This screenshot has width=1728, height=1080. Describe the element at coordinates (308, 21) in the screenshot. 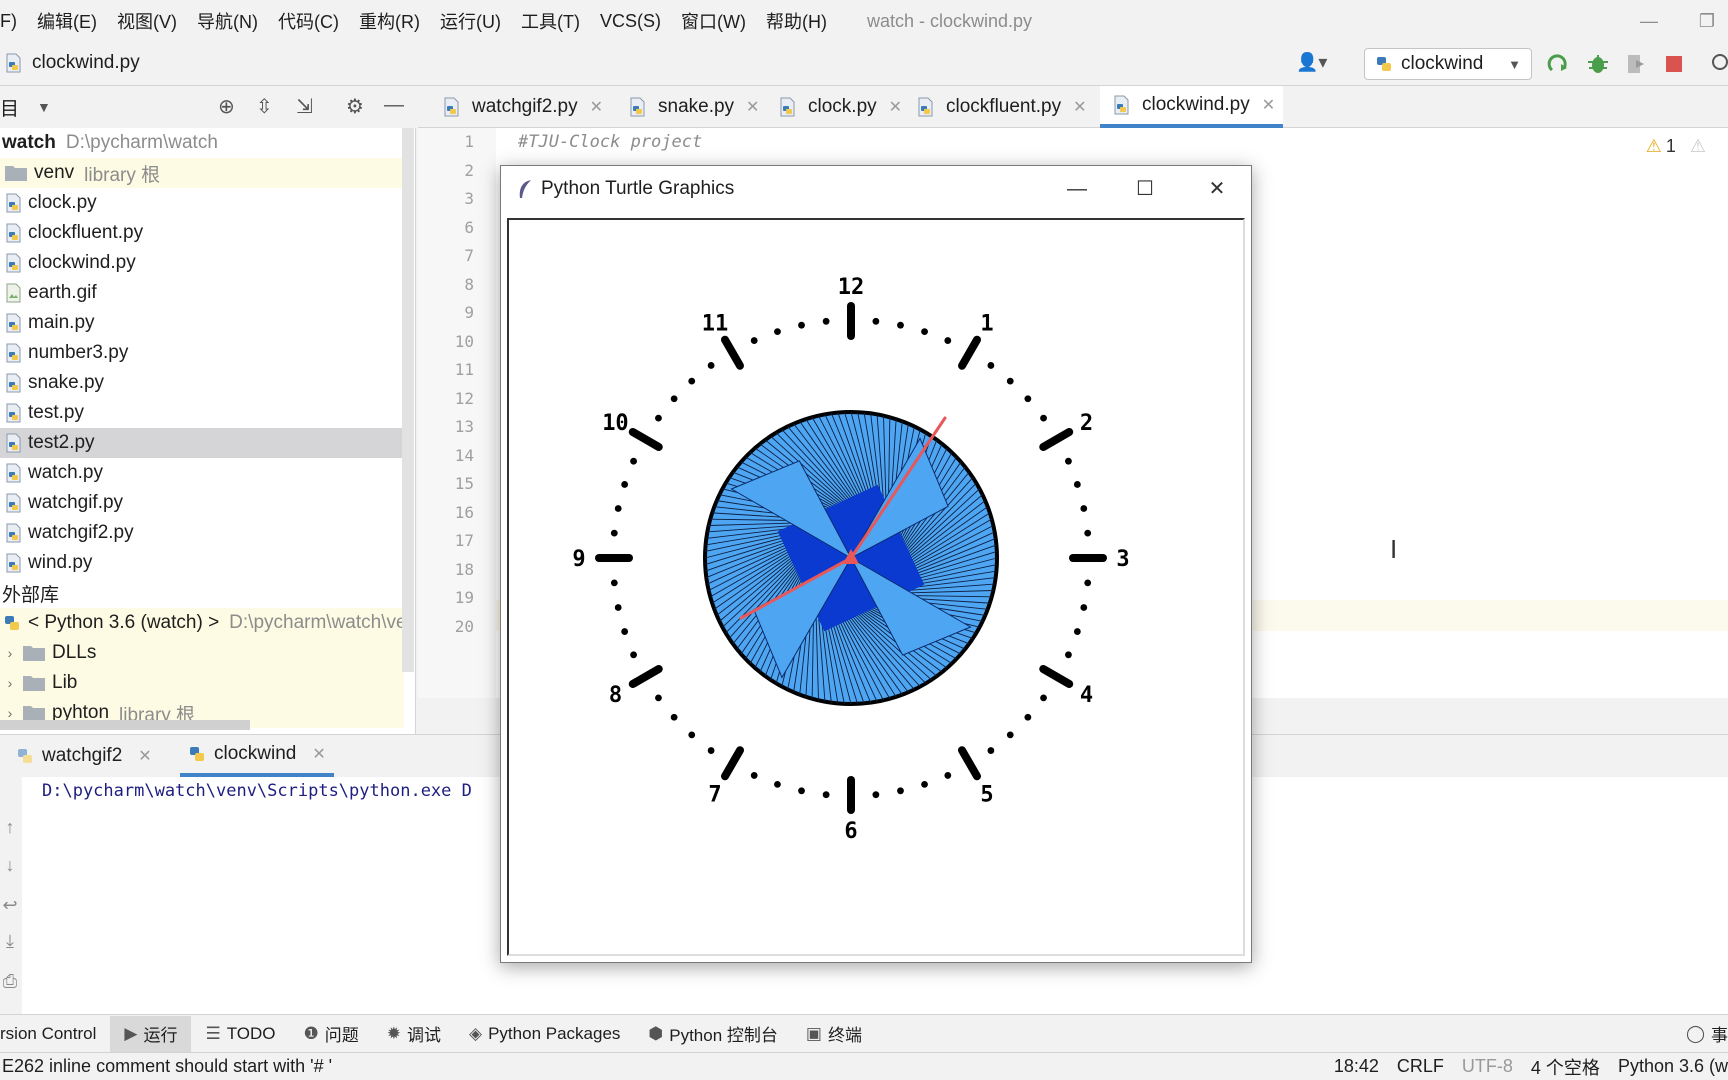

I see `menu-code: 代码(C)` at that location.